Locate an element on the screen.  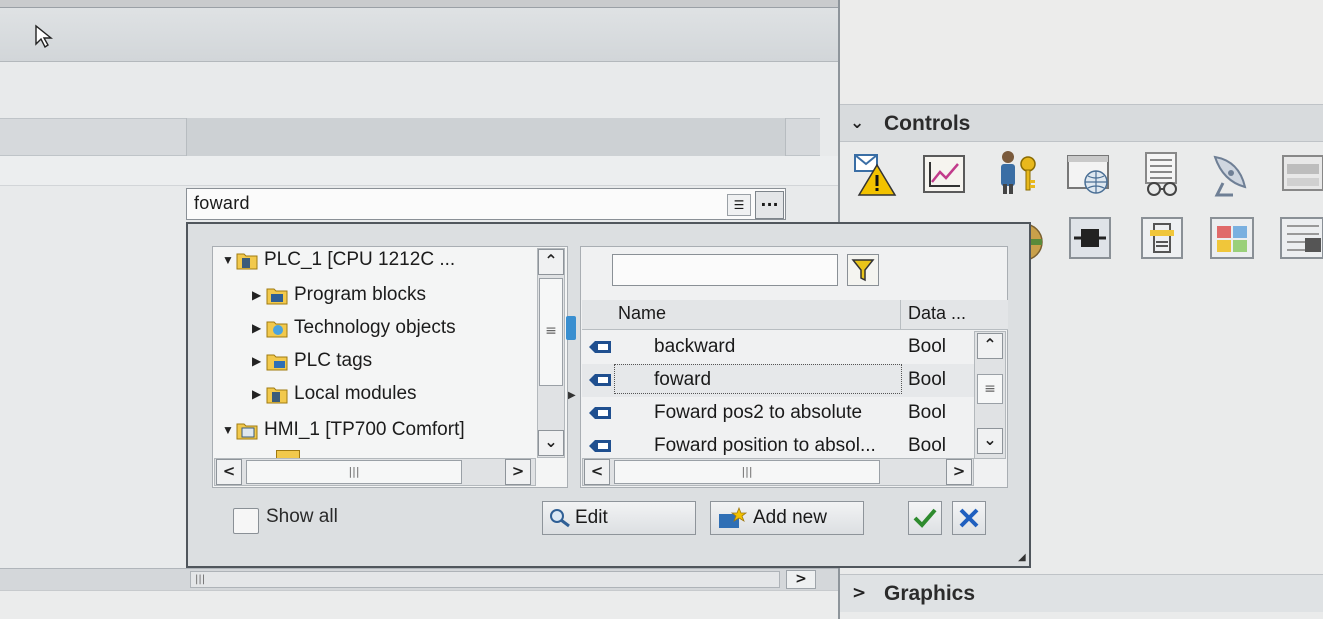
top-strip is located at coordinates (419, 4).